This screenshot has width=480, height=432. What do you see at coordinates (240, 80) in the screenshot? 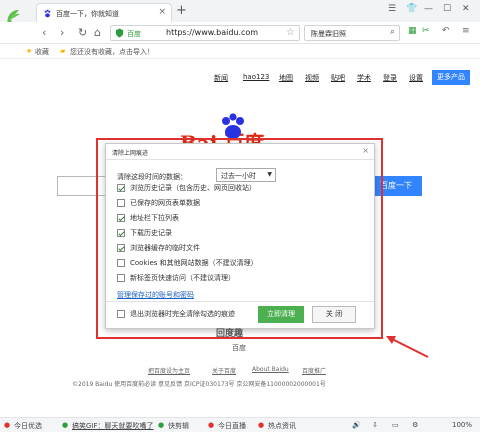
I see `baidu-top-nav: 新闻 hao123 地图 视频 贴吧 学术 登录 设置` at bounding box center [240, 80].